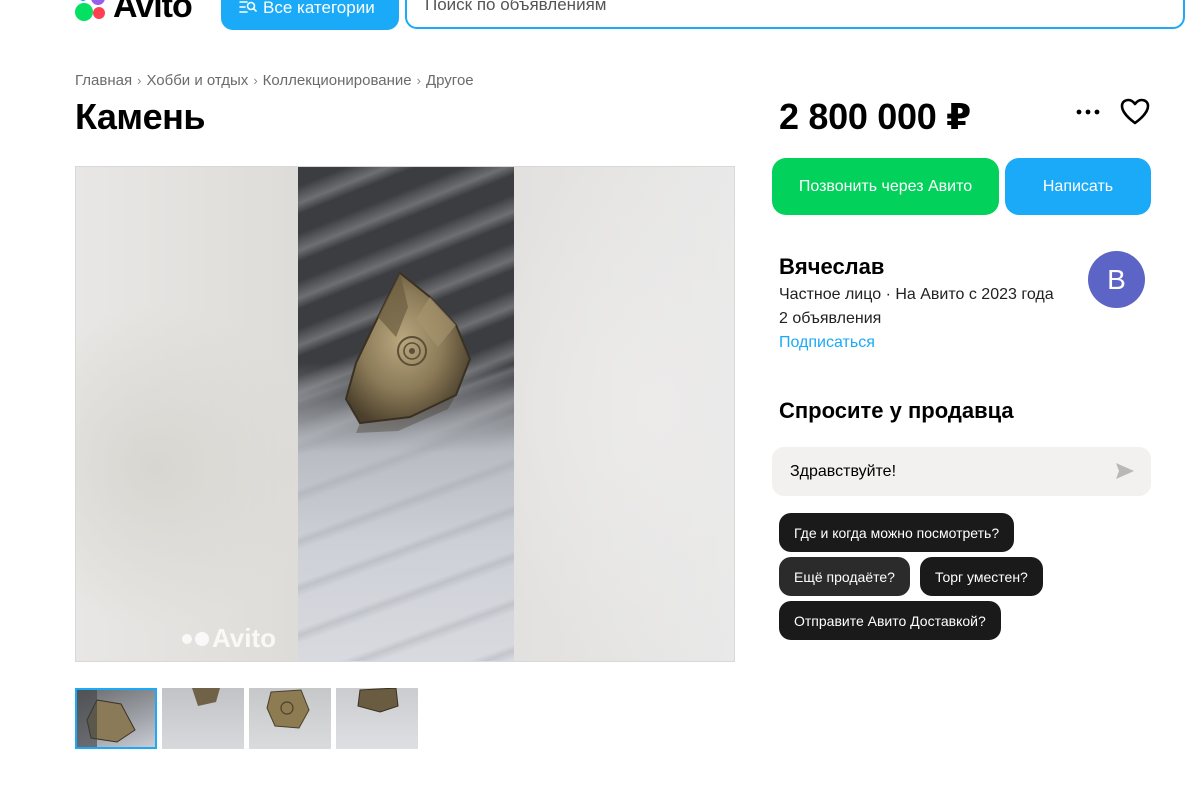  What do you see at coordinates (153, 12) in the screenshot?
I see `logo-text: Avito` at bounding box center [153, 12].